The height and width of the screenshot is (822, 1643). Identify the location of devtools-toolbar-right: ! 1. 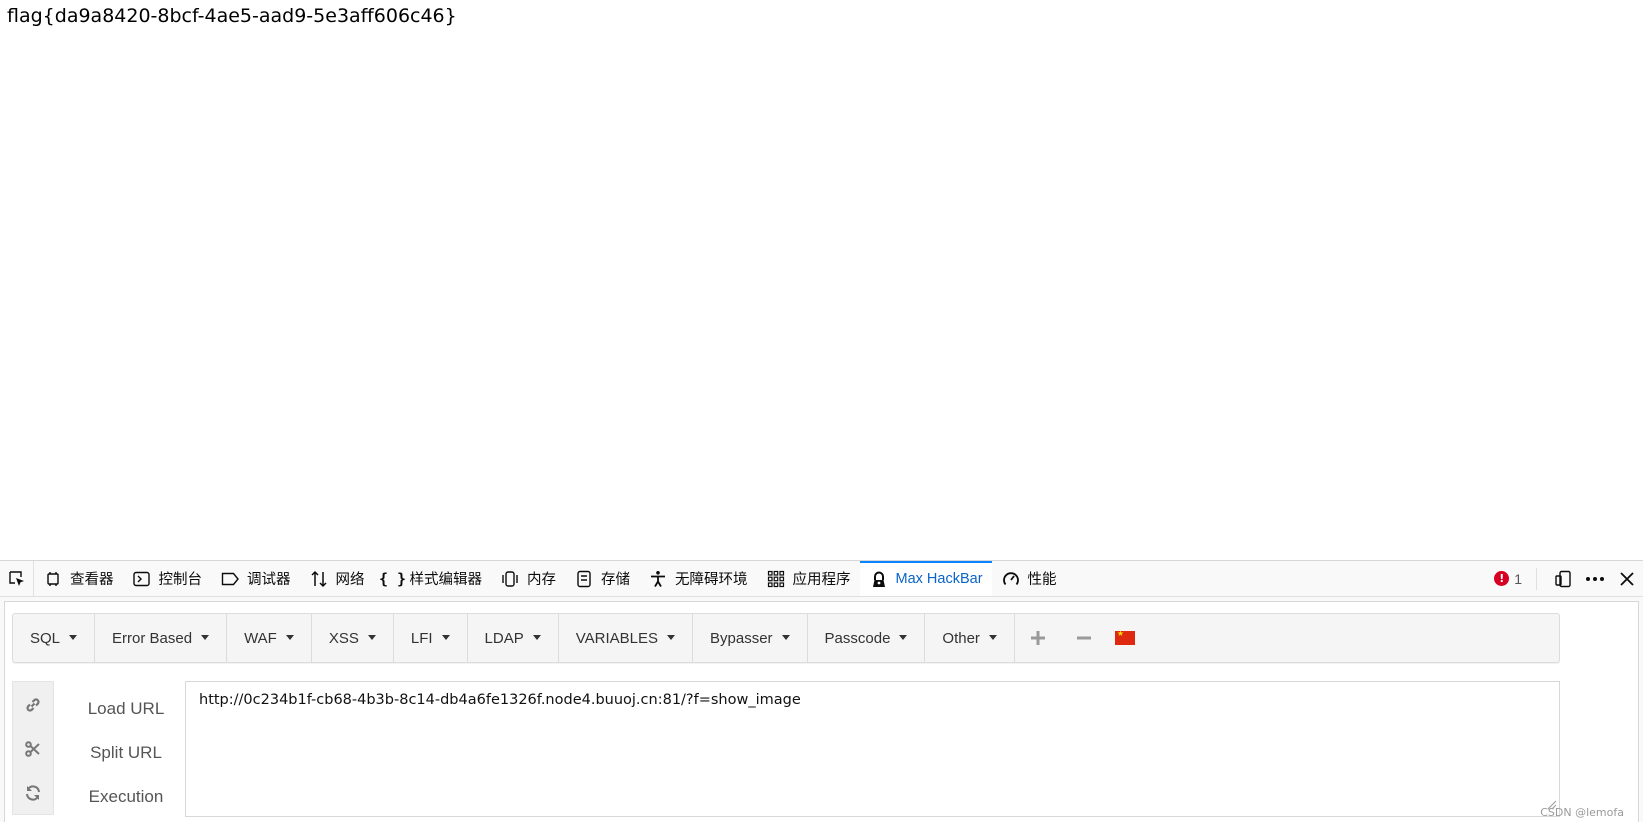
(1564, 578).